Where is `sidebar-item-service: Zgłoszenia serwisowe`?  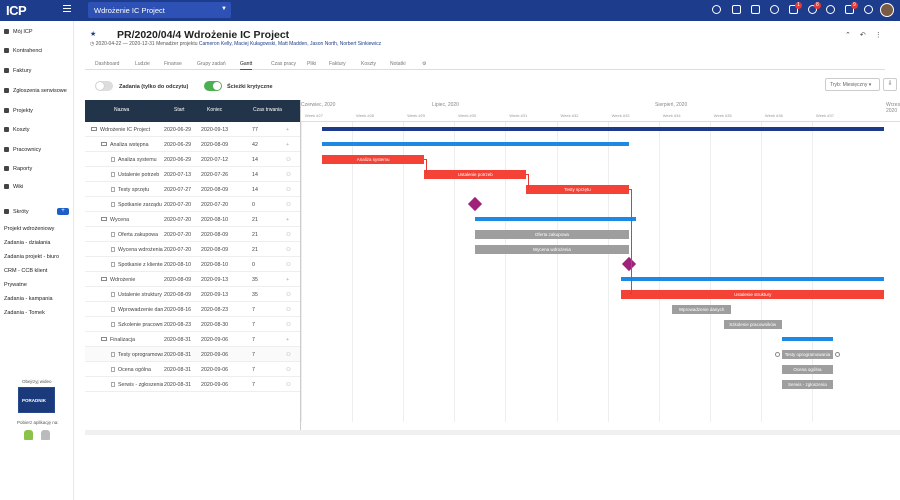
sidebar-item-service: Zgłoszenia serwisowe is located at coordinates (35, 91).